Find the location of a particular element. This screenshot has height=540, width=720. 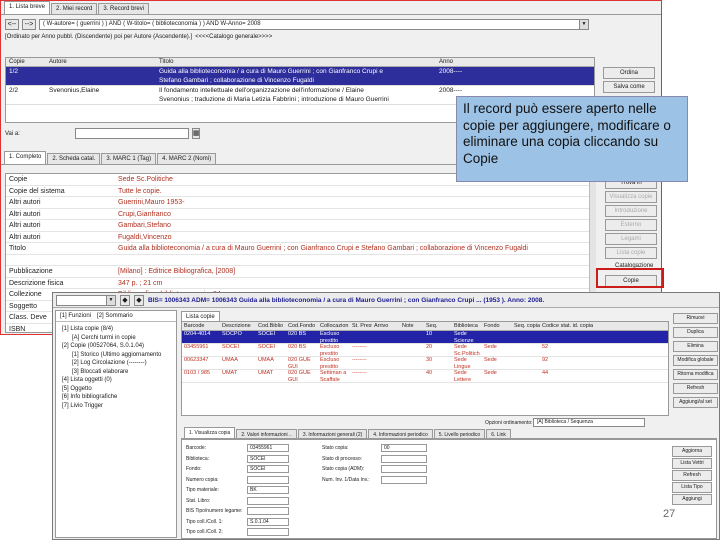

copies-column-header: Arrivo is located at coordinates (386, 326).